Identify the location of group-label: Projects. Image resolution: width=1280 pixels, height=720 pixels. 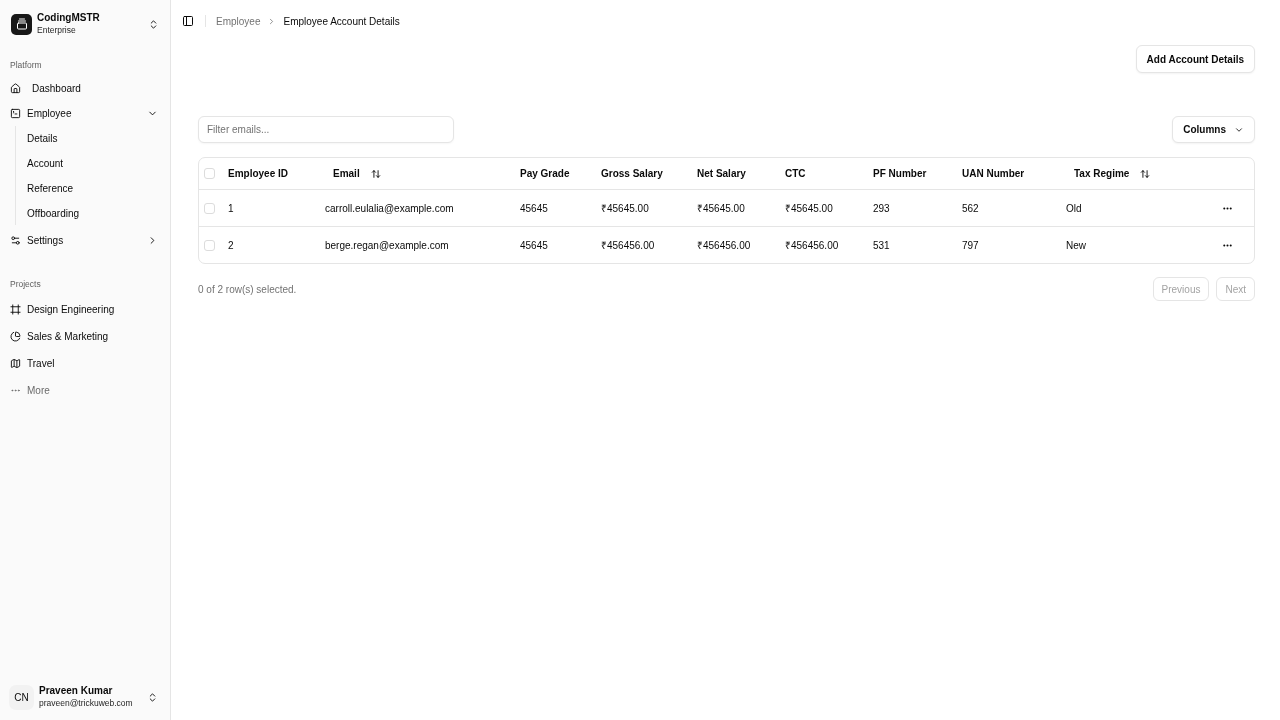
(25, 284).